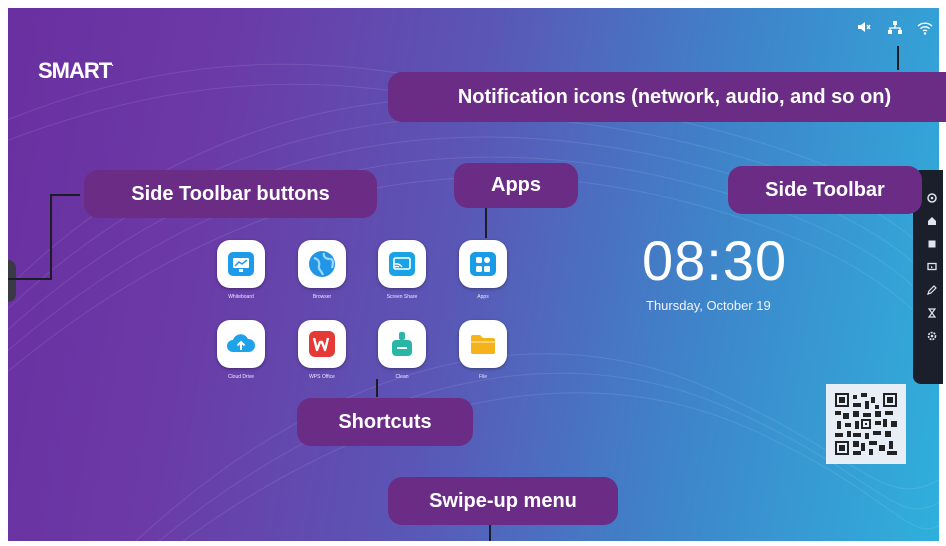 The image size is (946, 546). I want to click on side-toolbar-buttons-connector-h, so click(65, 195).